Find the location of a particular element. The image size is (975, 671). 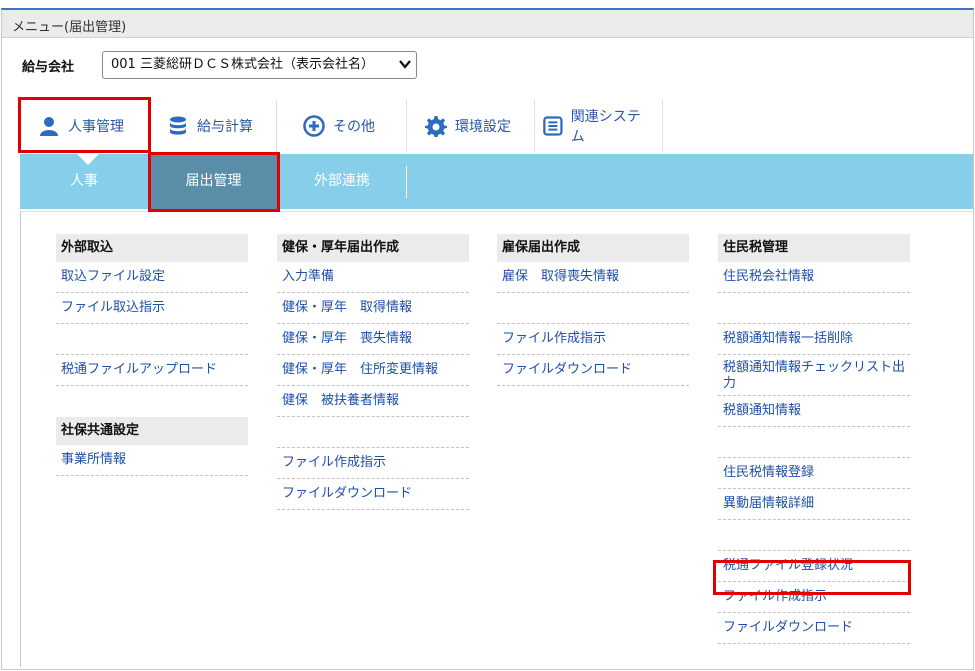

tab-kankyo-settei: 環境設定 is located at coordinates (471, 126).